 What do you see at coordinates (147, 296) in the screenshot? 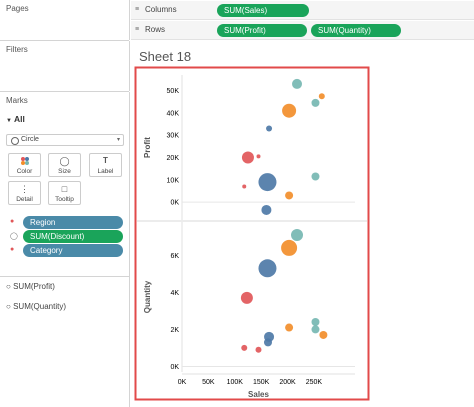
I see `y-axis-title: Quantity` at bounding box center [147, 296].